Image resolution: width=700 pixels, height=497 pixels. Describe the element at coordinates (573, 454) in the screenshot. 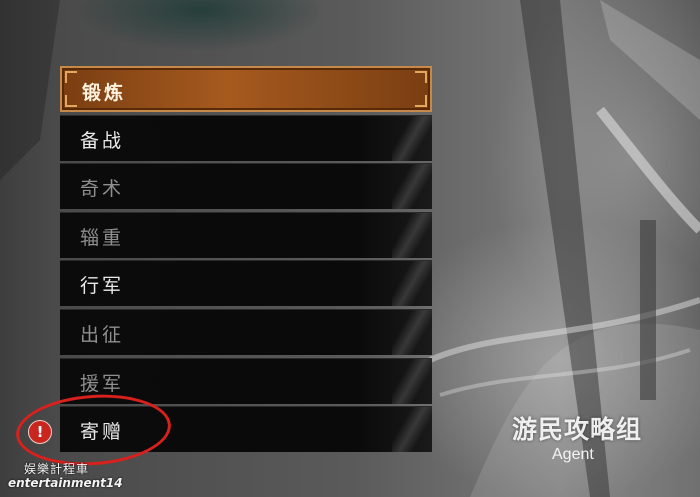

I see `watermark-agent: Agent` at that location.